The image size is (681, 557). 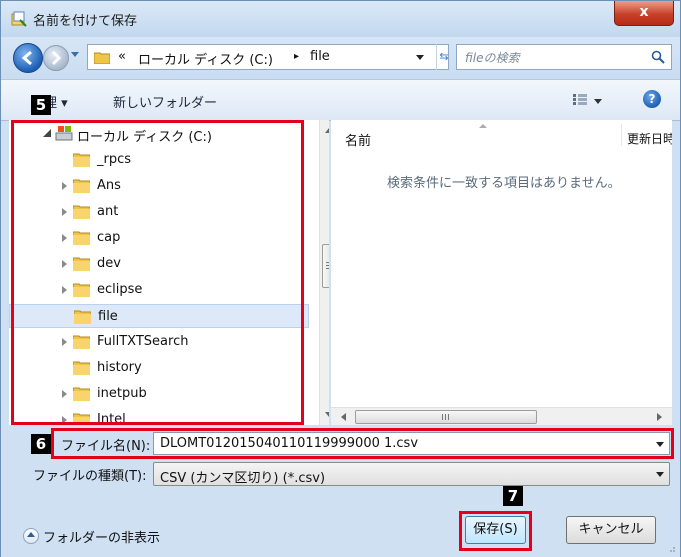 What do you see at coordinates (358, 139) in the screenshot?
I see `column-header-name: 名前` at bounding box center [358, 139].